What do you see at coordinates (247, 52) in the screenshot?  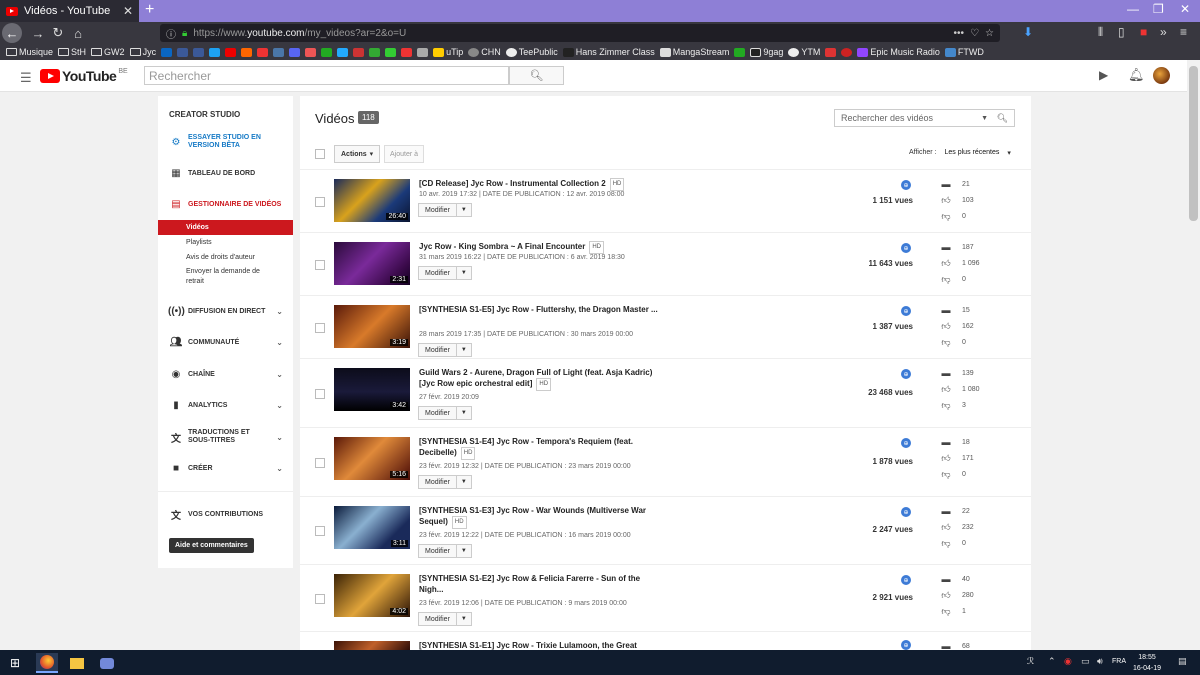 I see `soundcloud-icon` at bounding box center [247, 52].